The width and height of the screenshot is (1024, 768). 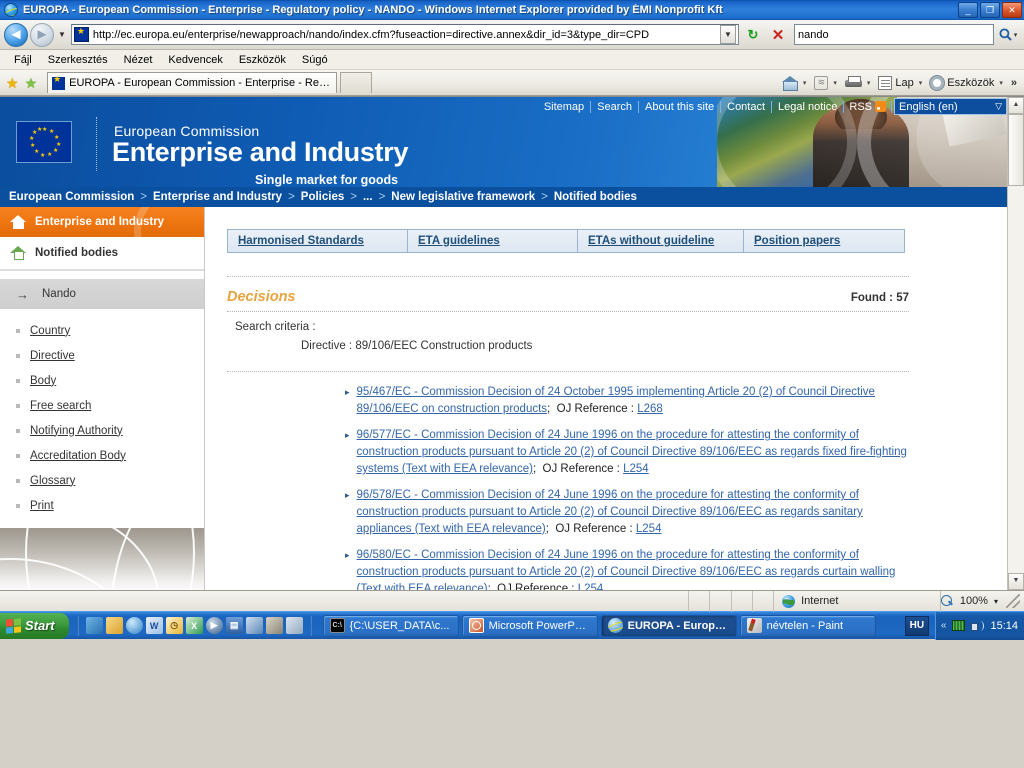 I want to click on sidebar-decorative-graphic, so click(x=102, y=559).